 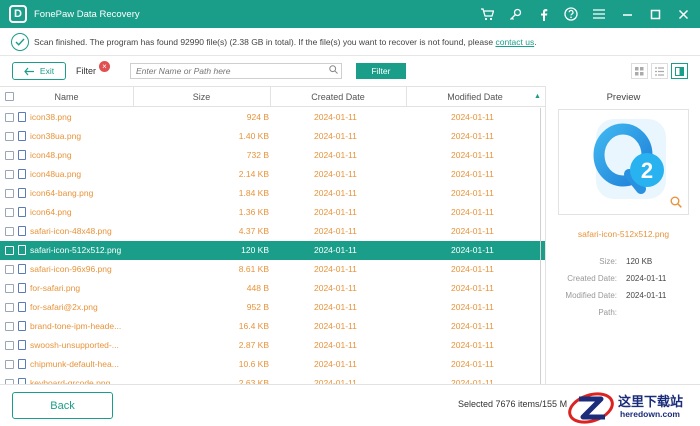 I want to click on table-row: icon38ua.png 1.40 KB 2024-01-11 2024-01-11, so click(x=272, y=136).